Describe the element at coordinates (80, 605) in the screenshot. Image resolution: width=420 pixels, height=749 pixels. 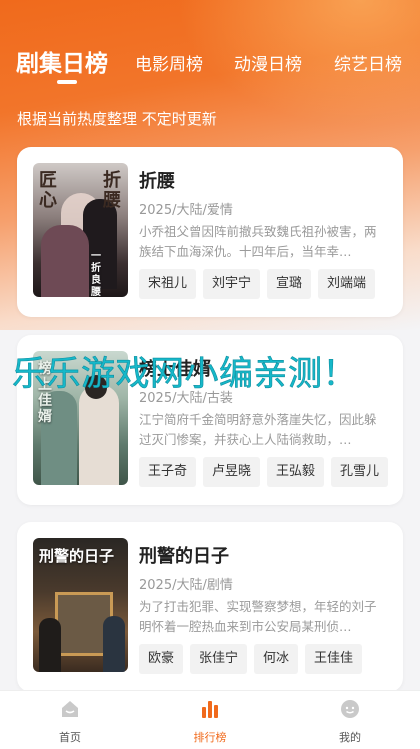
I see `poster-image: 刑警的日子` at that location.